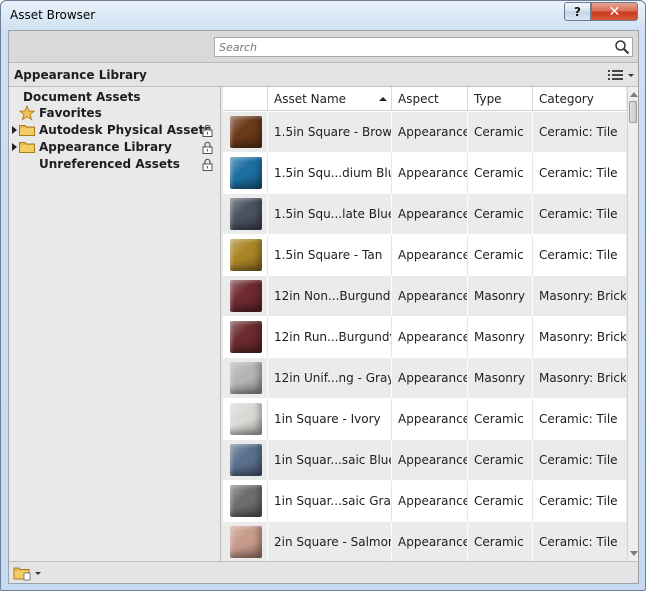 This screenshot has width=646, height=591. I want to click on column-header-asset-name: Asset Name, so click(329, 99).